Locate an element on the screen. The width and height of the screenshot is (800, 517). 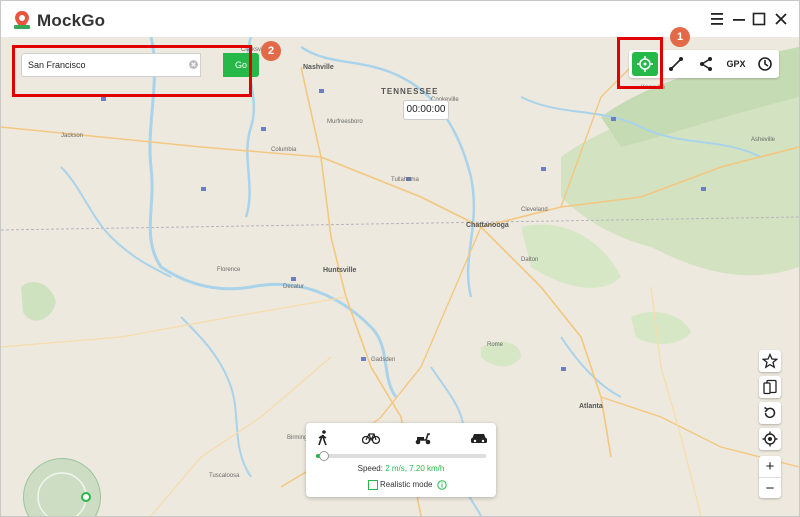
two-spot-mode-button is located at coordinates (676, 64).